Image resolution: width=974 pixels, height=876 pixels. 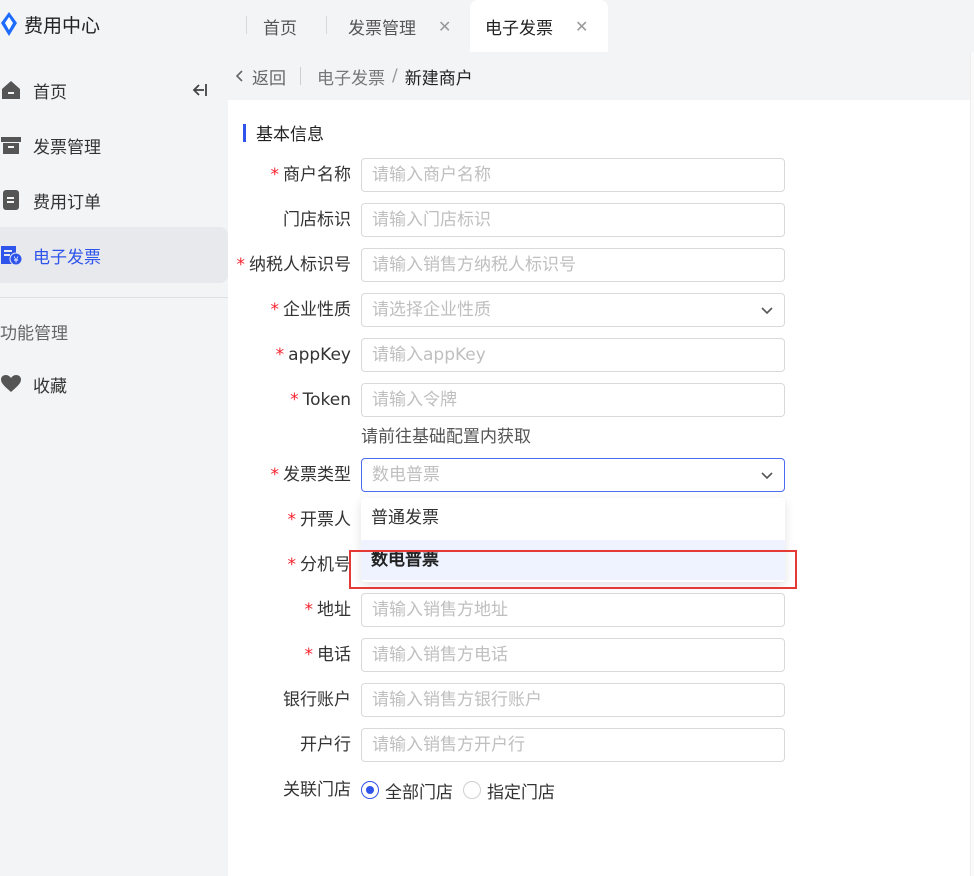 What do you see at coordinates (567, 175) in the screenshot?
I see `merchant-name-input` at bounding box center [567, 175].